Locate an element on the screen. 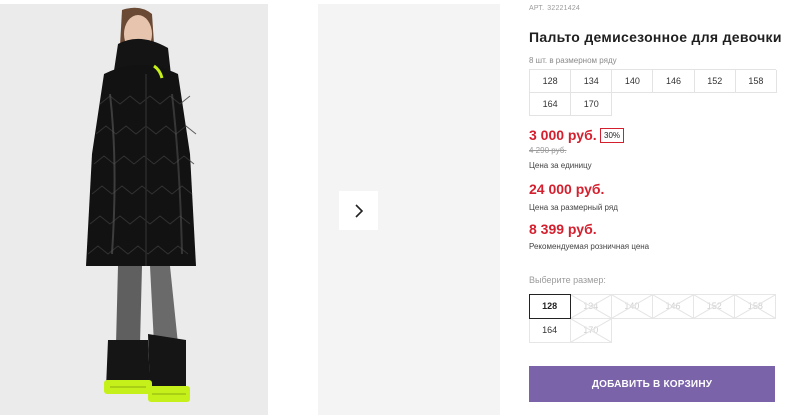  pack-size-grid: 128 134 140 146 152 158 164 170 is located at coordinates (653, 92).